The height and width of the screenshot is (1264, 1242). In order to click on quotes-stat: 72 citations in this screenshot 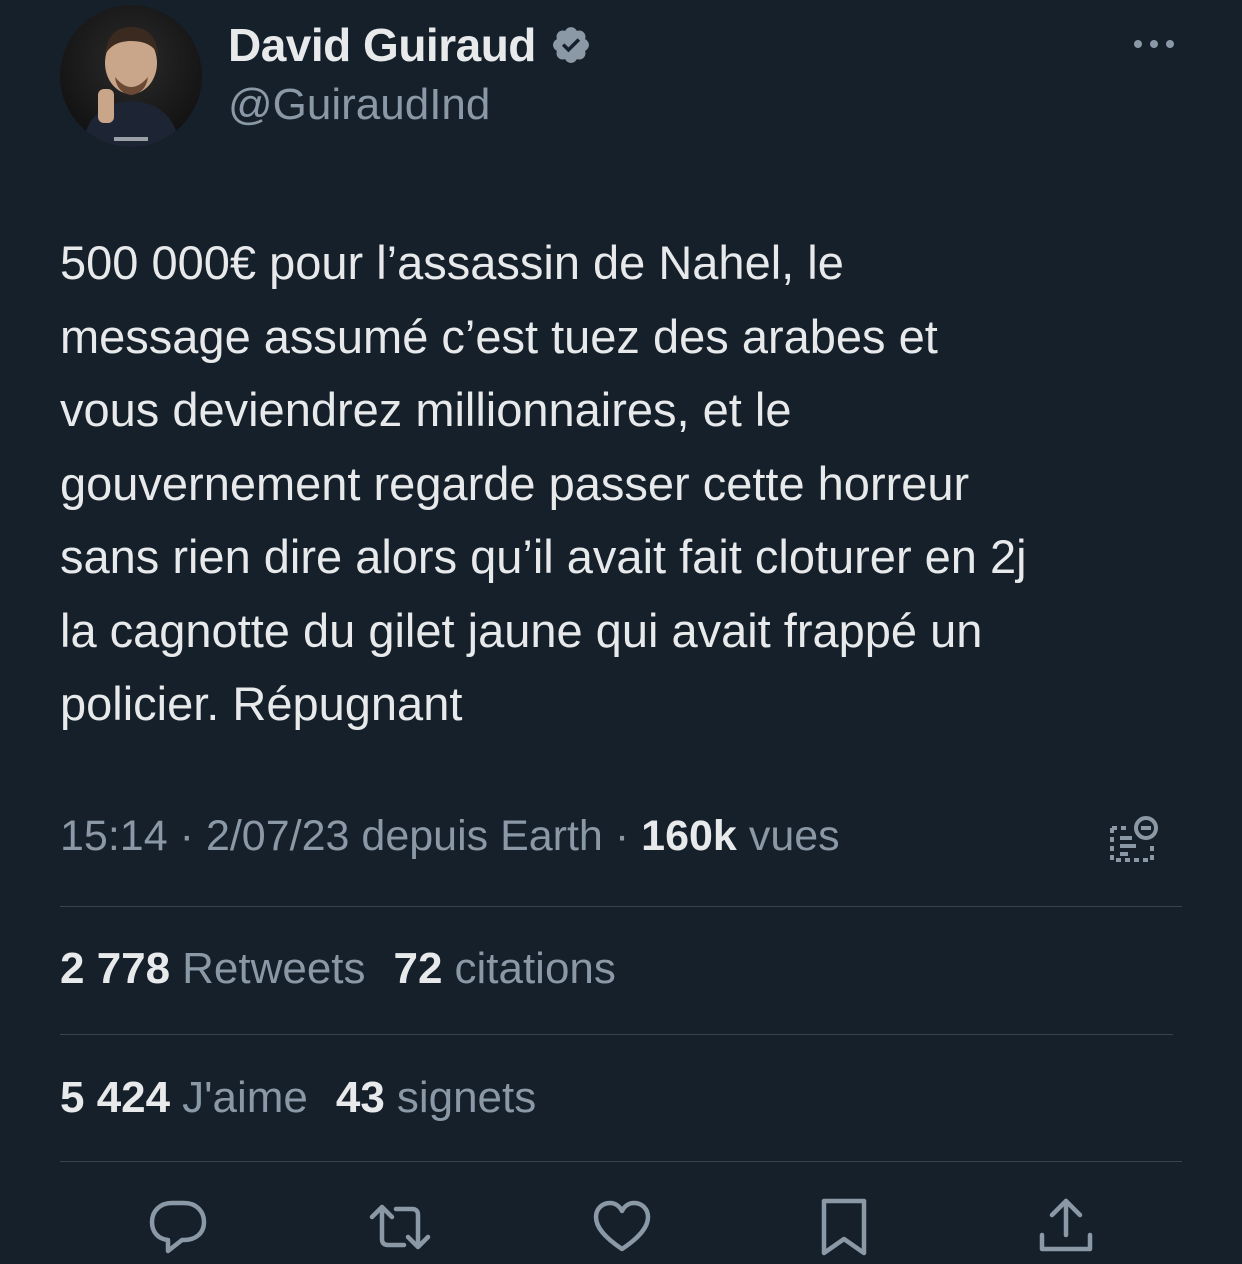, I will do `click(505, 969)`.